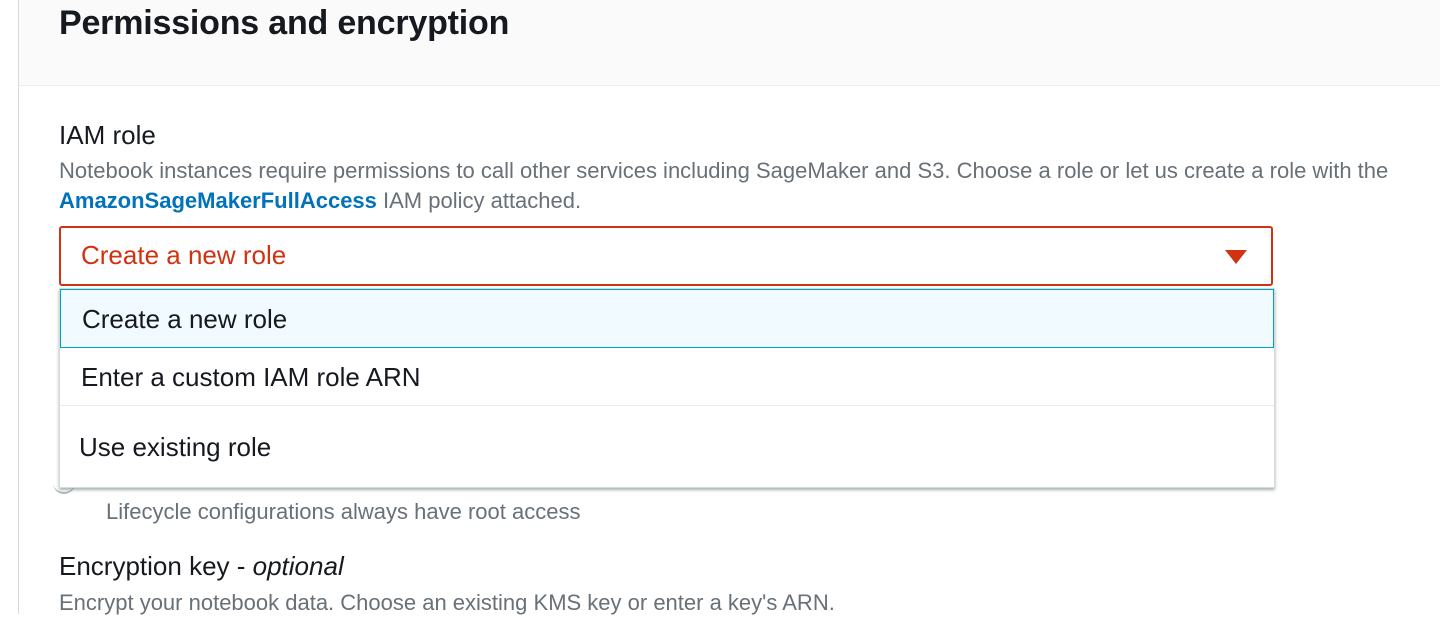 The height and width of the screenshot is (618, 1440). I want to click on option-label: Create a new role, so click(185, 319).